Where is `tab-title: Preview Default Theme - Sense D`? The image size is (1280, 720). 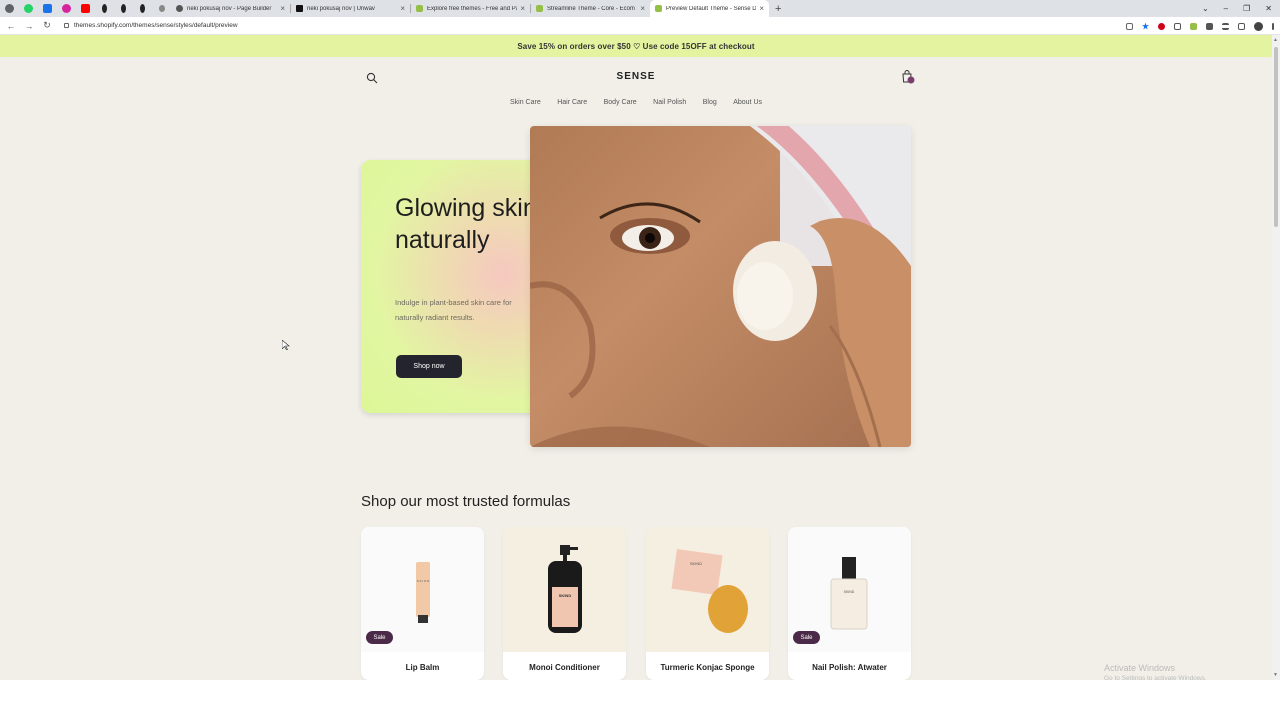
tab-title: Preview Default Theme - Sense D is located at coordinates (711, 8).